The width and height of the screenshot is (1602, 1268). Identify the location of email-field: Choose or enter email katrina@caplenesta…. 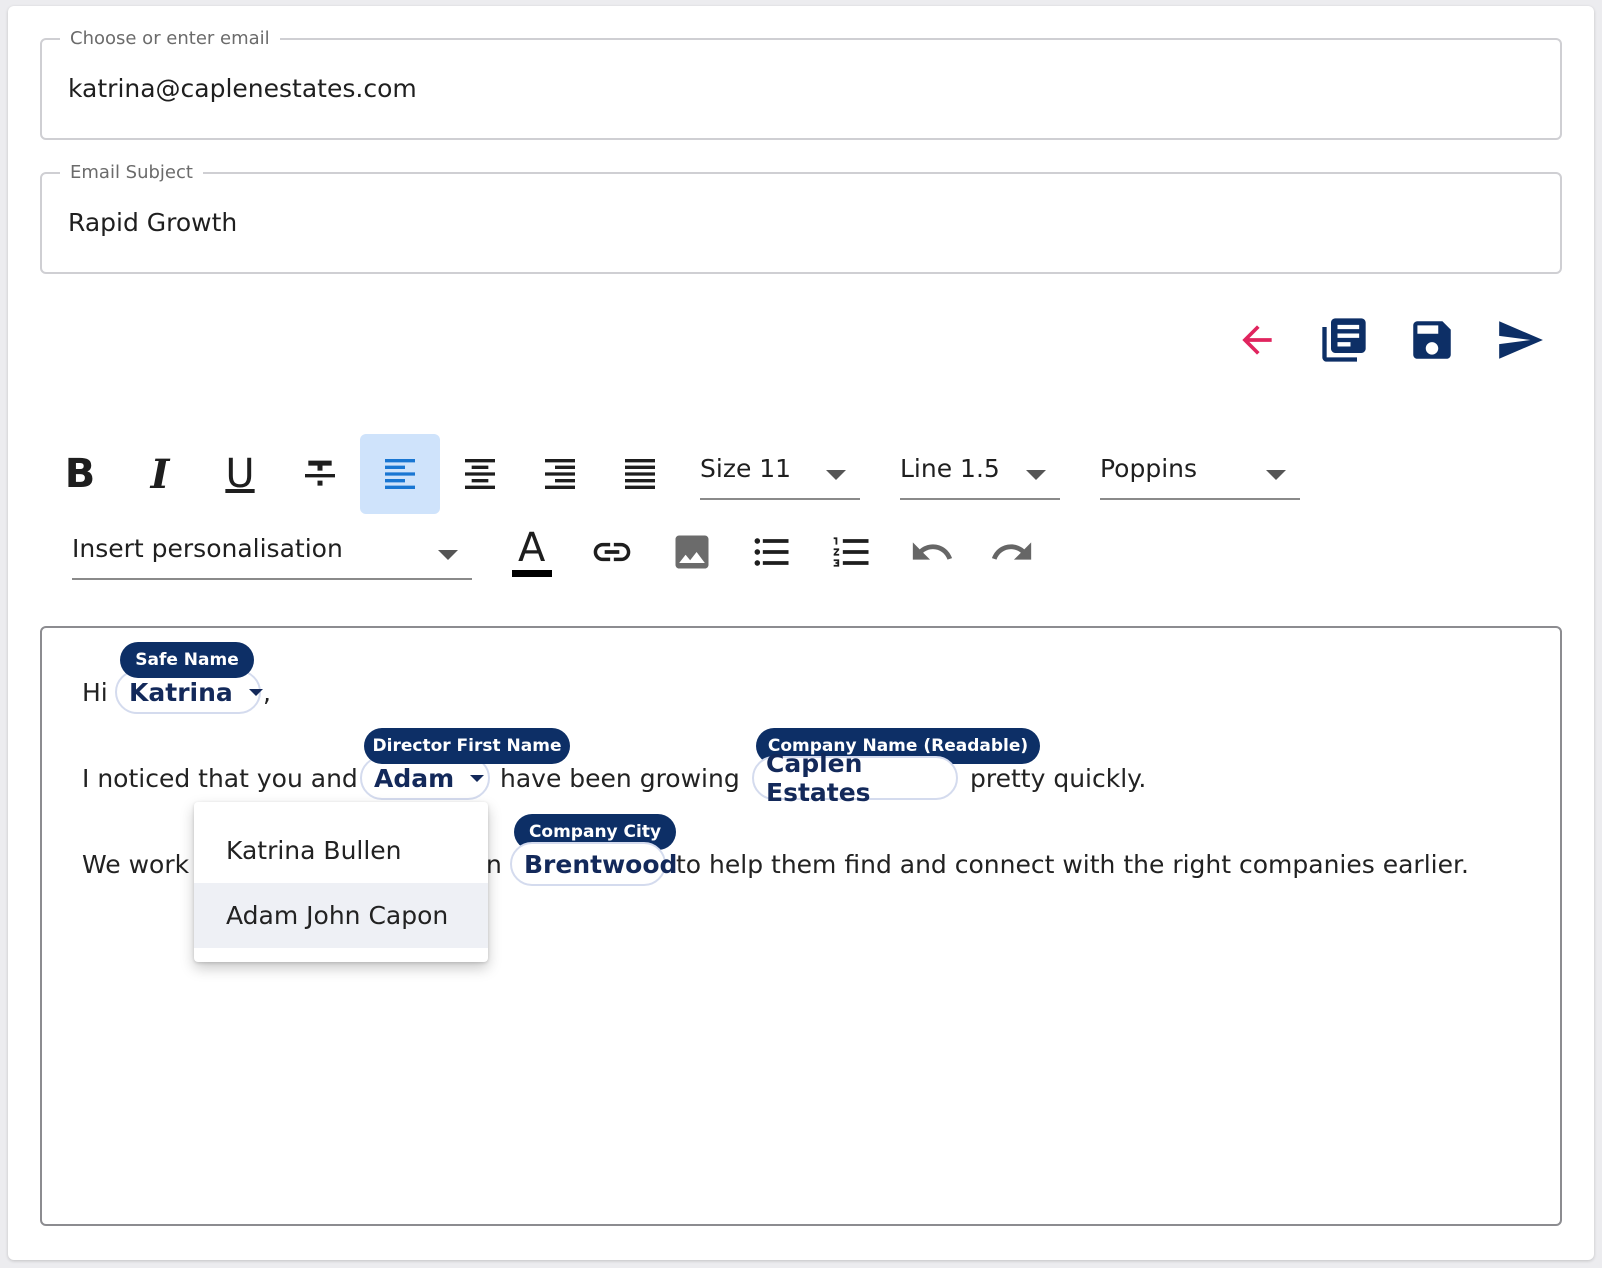
(801, 84).